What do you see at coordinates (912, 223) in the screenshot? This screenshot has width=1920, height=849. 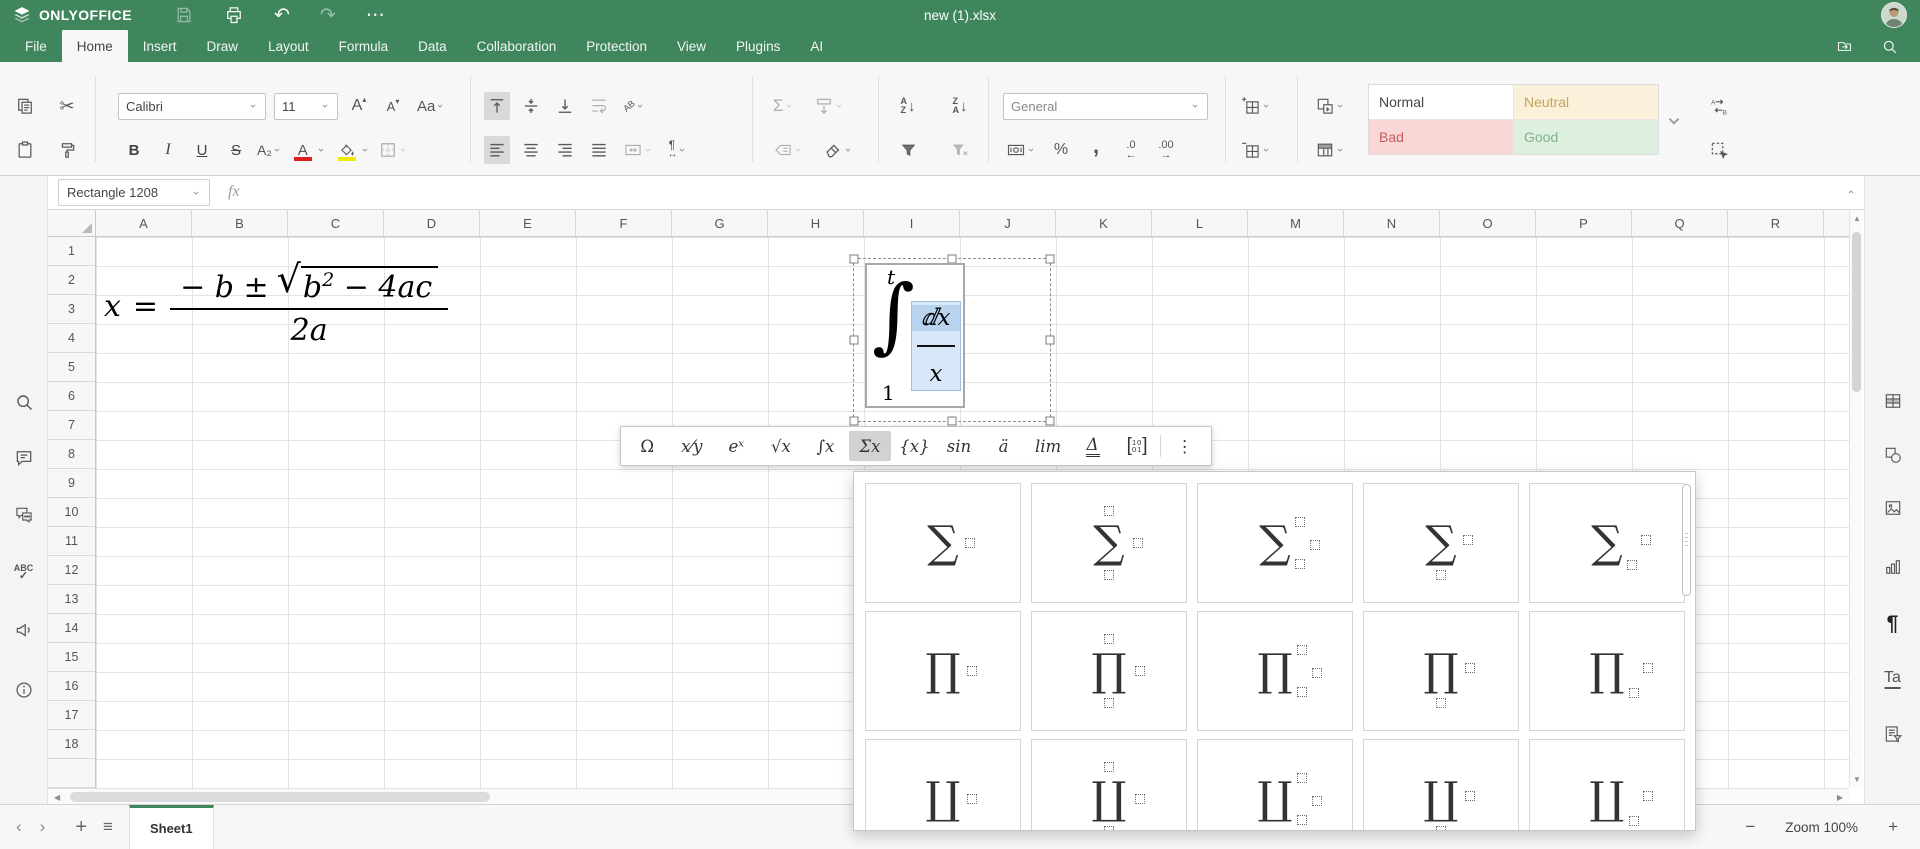 I see `column-header-i: I` at bounding box center [912, 223].